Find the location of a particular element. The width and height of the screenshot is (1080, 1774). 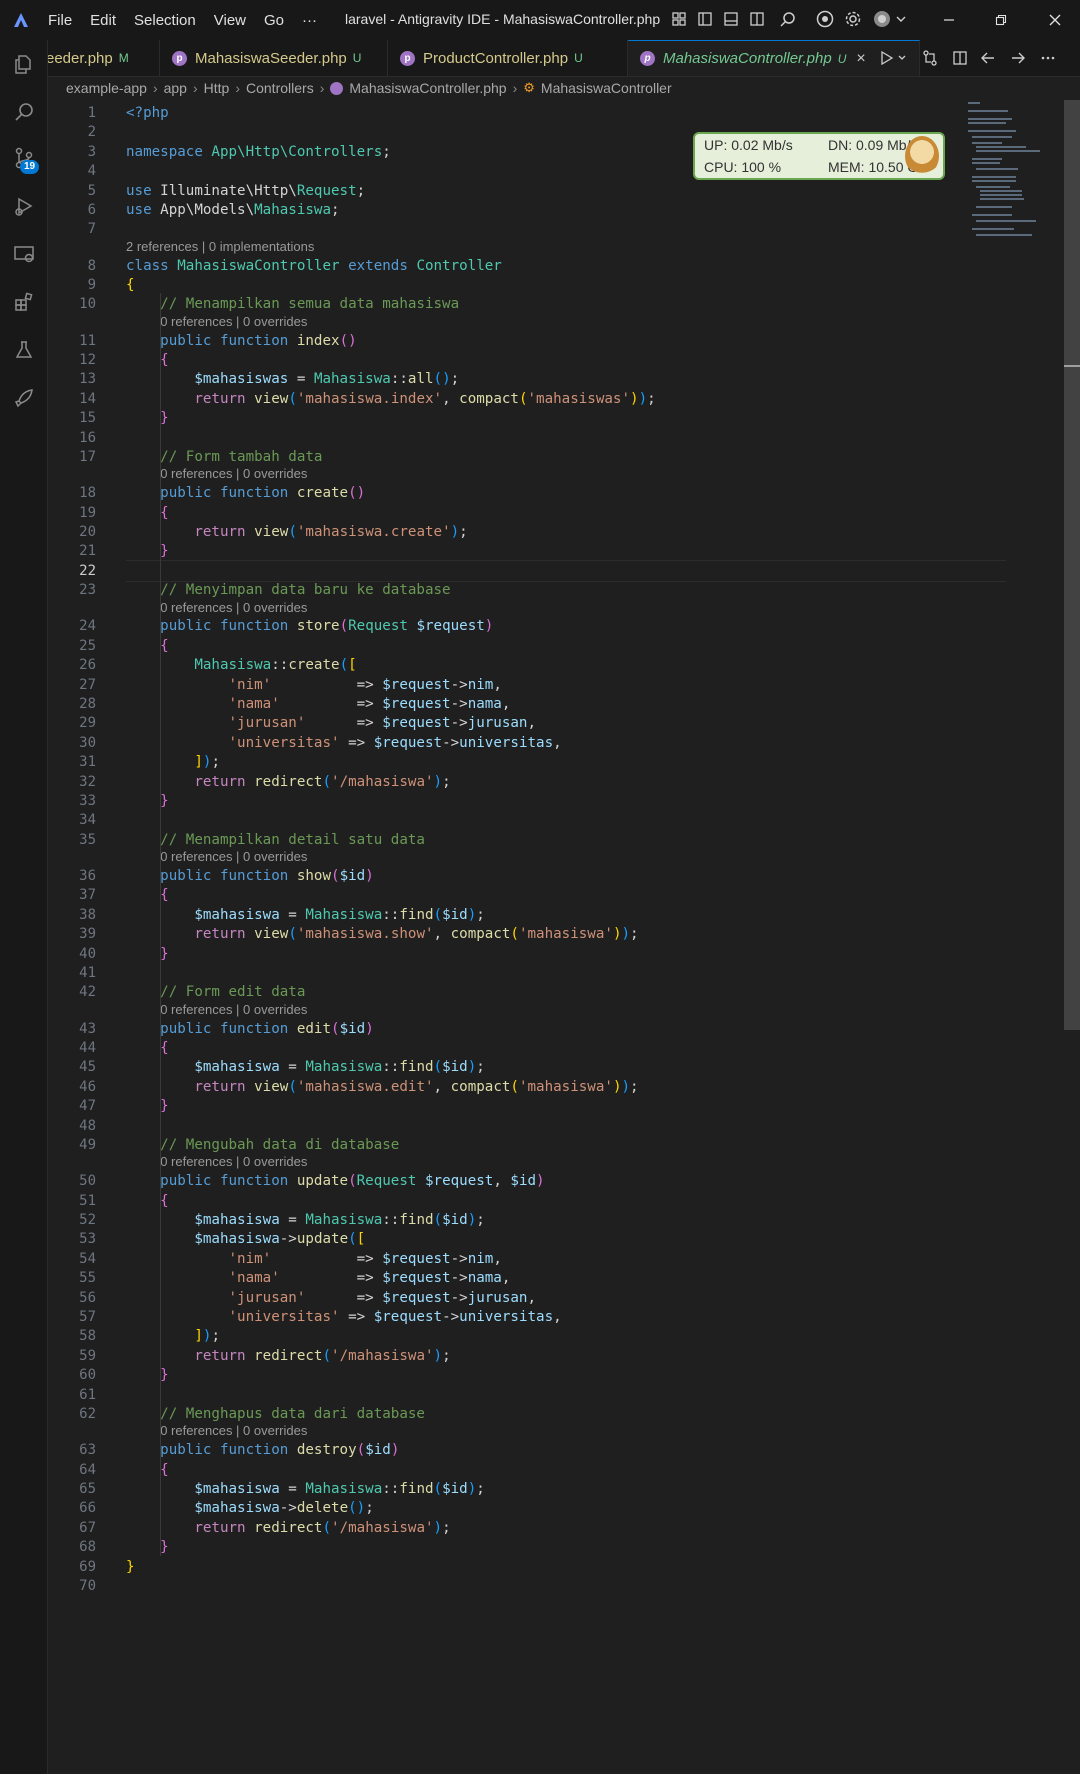

code-token: => is located at coordinates (331, 1278).